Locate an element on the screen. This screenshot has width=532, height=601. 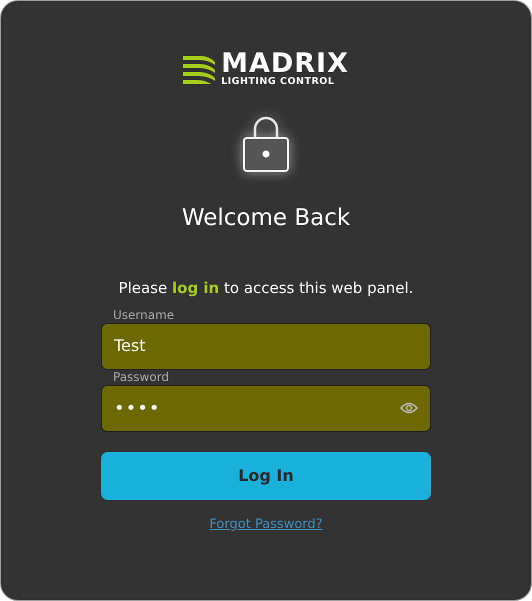
forgot-password-link: Forgot Password? is located at coordinates (266, 524).